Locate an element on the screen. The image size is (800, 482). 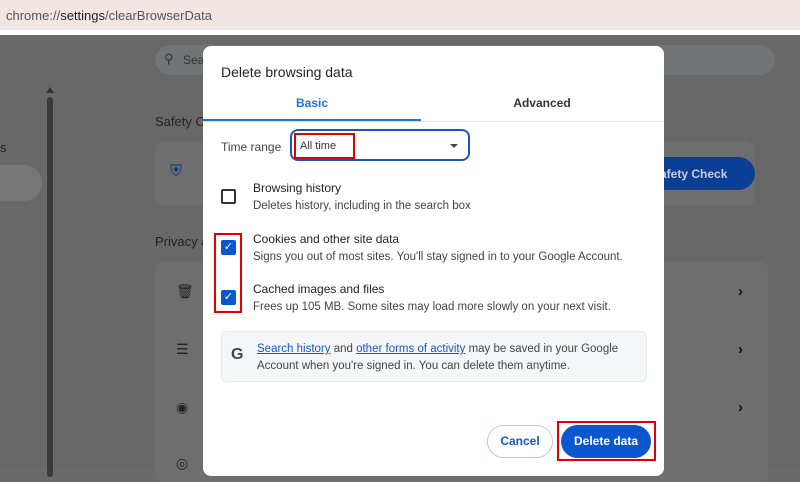
cancel-button: Cancel is located at coordinates (520, 441).